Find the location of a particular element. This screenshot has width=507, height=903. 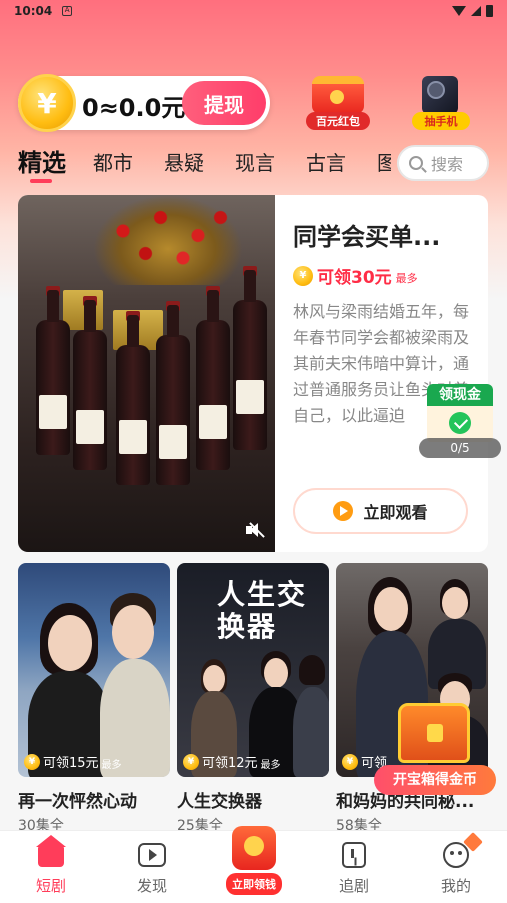

watch-now-button: 立即观看 is located at coordinates (380, 511).